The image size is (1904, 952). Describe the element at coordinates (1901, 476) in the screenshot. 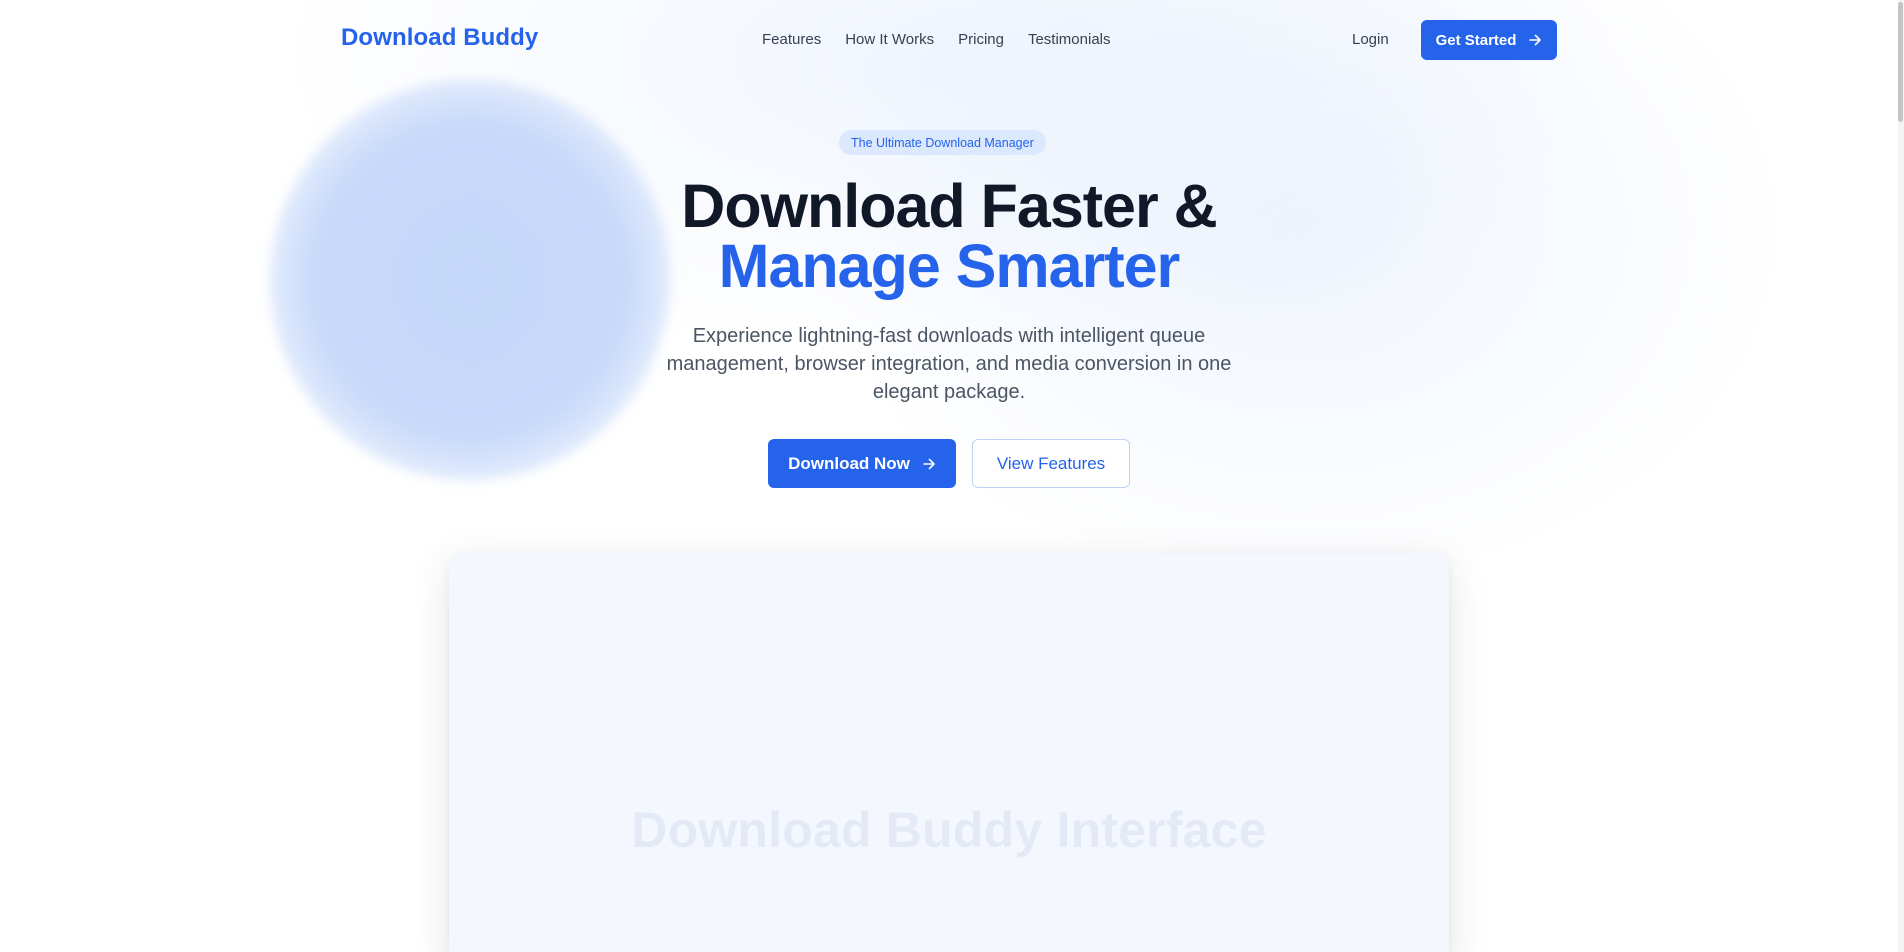

I see `scrollbar` at that location.